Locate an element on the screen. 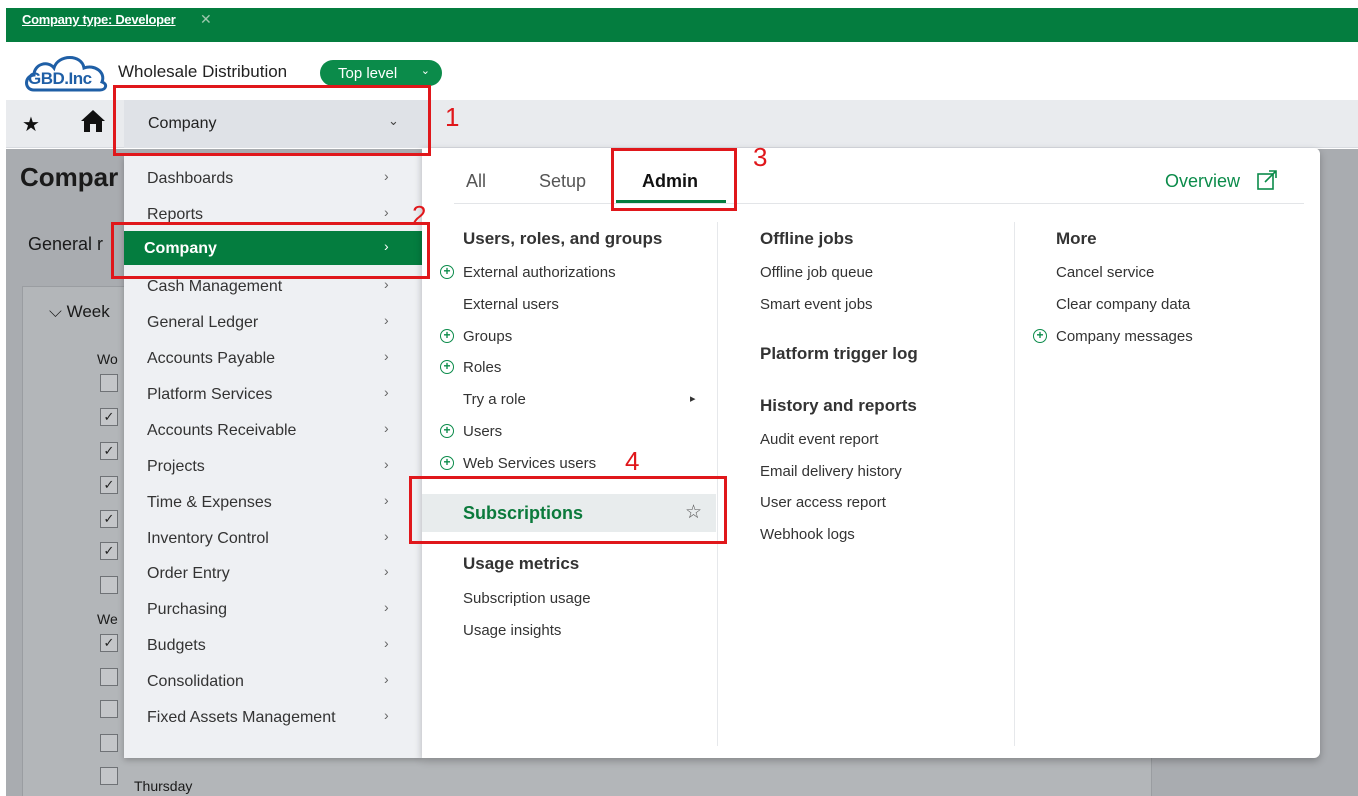 The height and width of the screenshot is (796, 1358). subscription-usage-link: Subscription usage is located at coordinates (527, 598).